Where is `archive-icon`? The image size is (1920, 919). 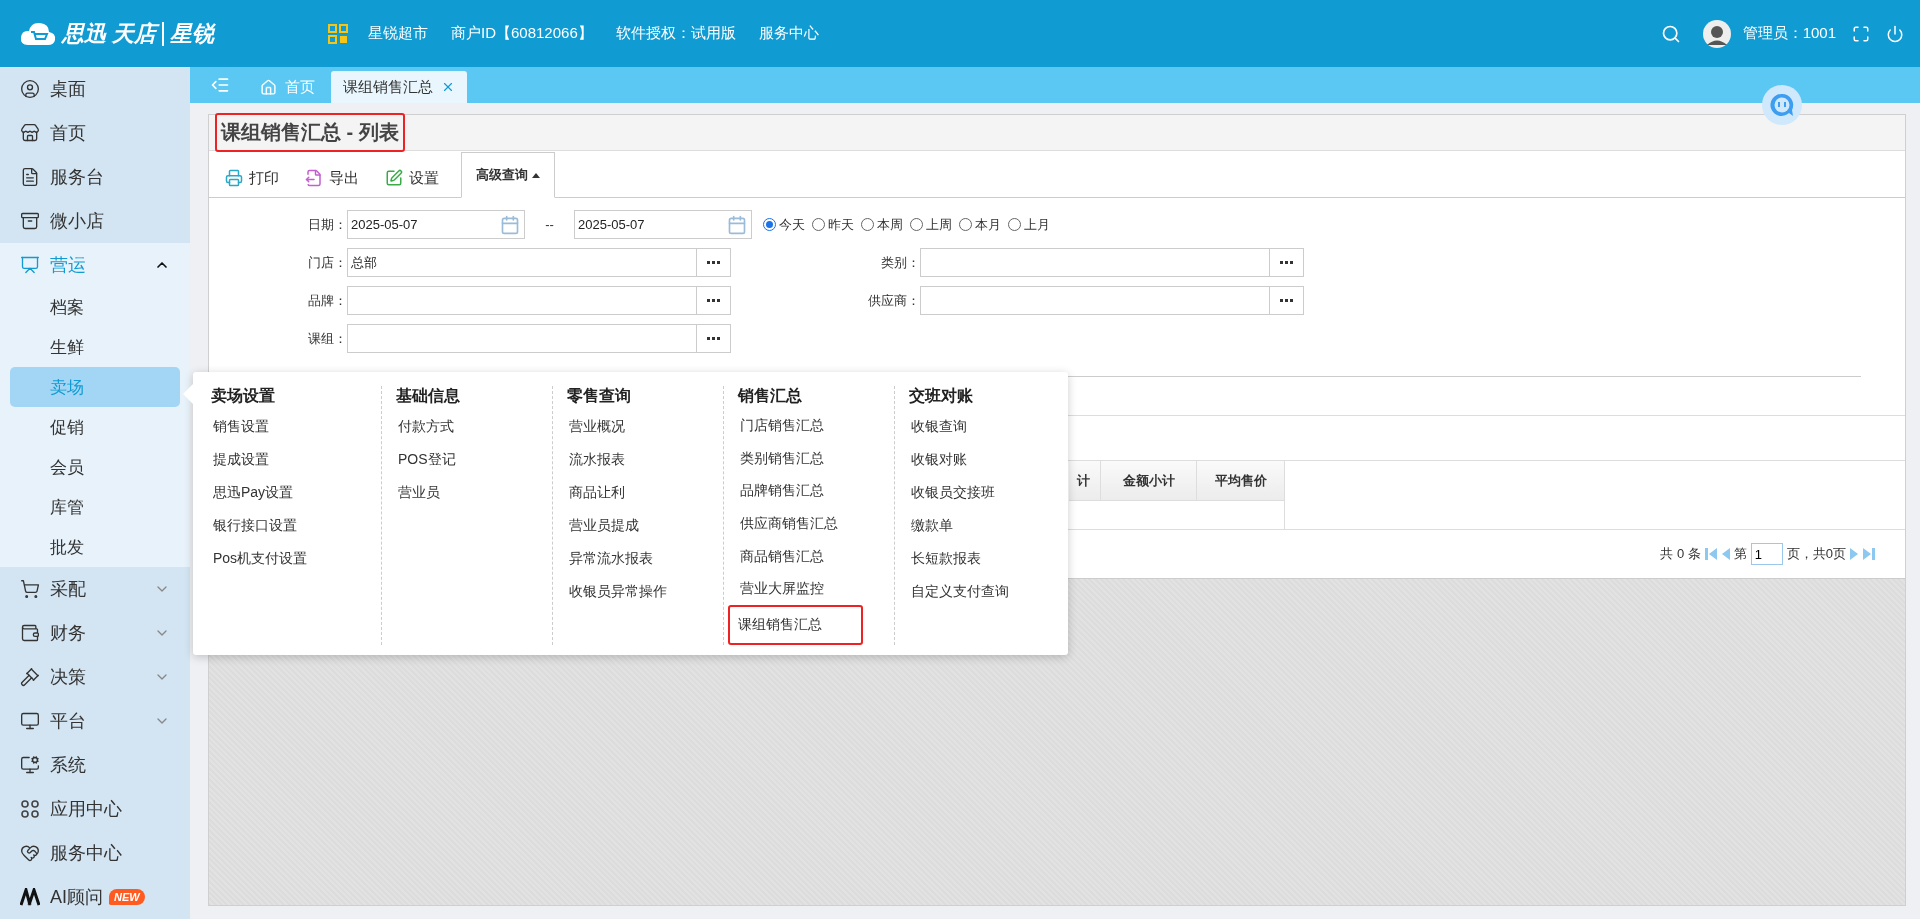 archive-icon is located at coordinates (30, 221).